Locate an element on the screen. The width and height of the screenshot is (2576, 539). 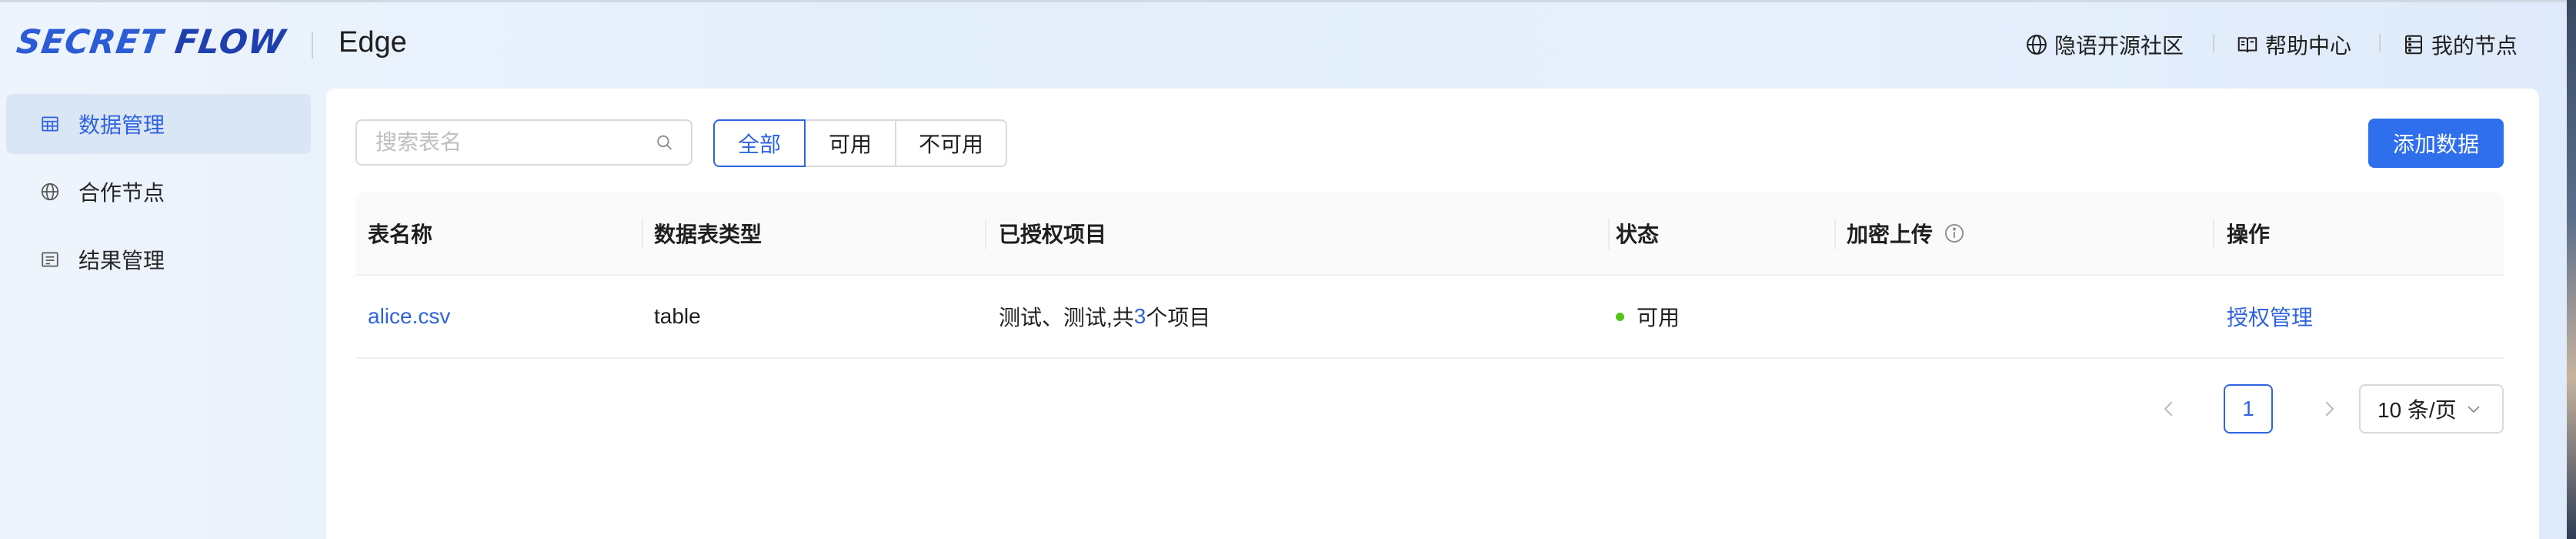
nav-community-label: 隐语开源社区 is located at coordinates (2119, 46).